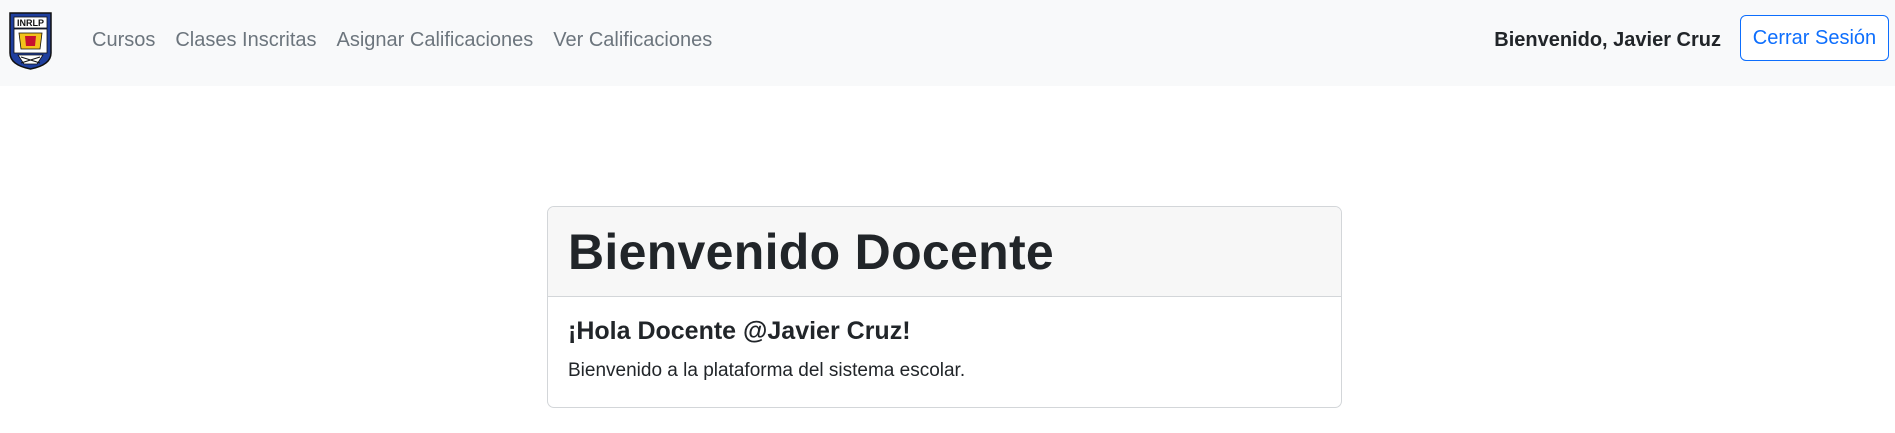 The height and width of the screenshot is (433, 1895). What do you see at coordinates (30, 23) in the screenshot?
I see `logo-text: INRLP` at bounding box center [30, 23].